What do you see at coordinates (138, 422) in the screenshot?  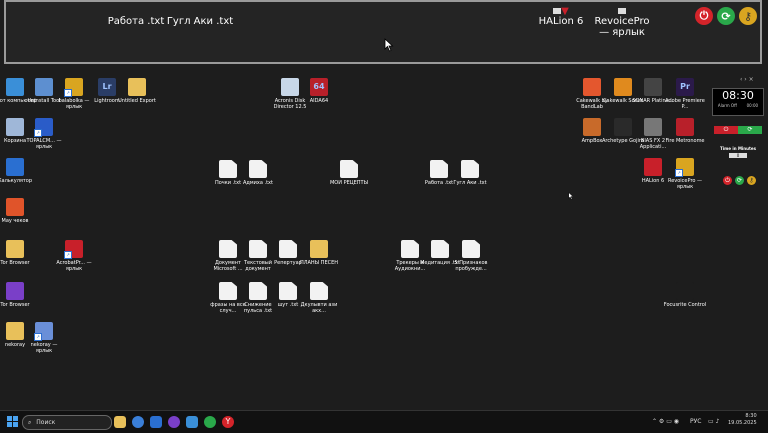 I see `taskbar-app-browser-icon` at bounding box center [138, 422].